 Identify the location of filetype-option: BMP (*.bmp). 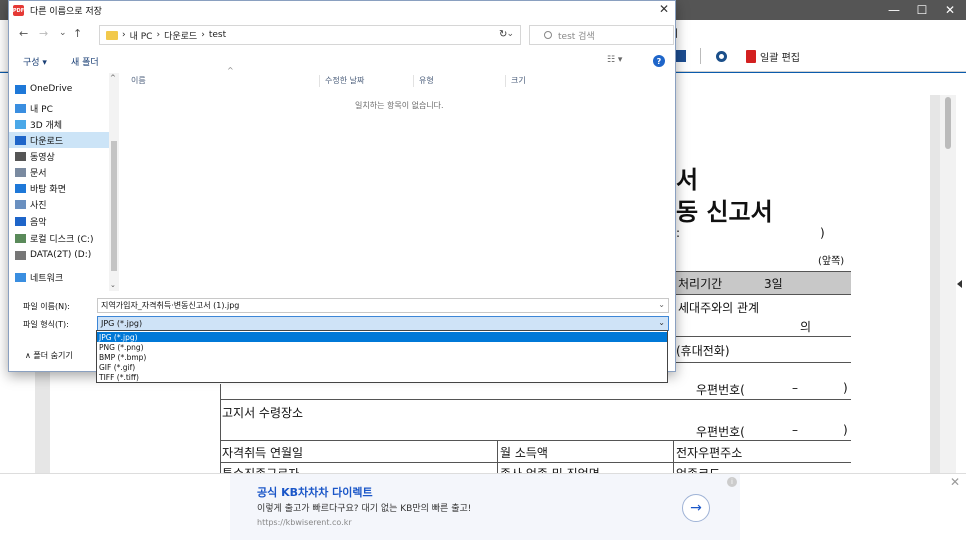
(382, 357).